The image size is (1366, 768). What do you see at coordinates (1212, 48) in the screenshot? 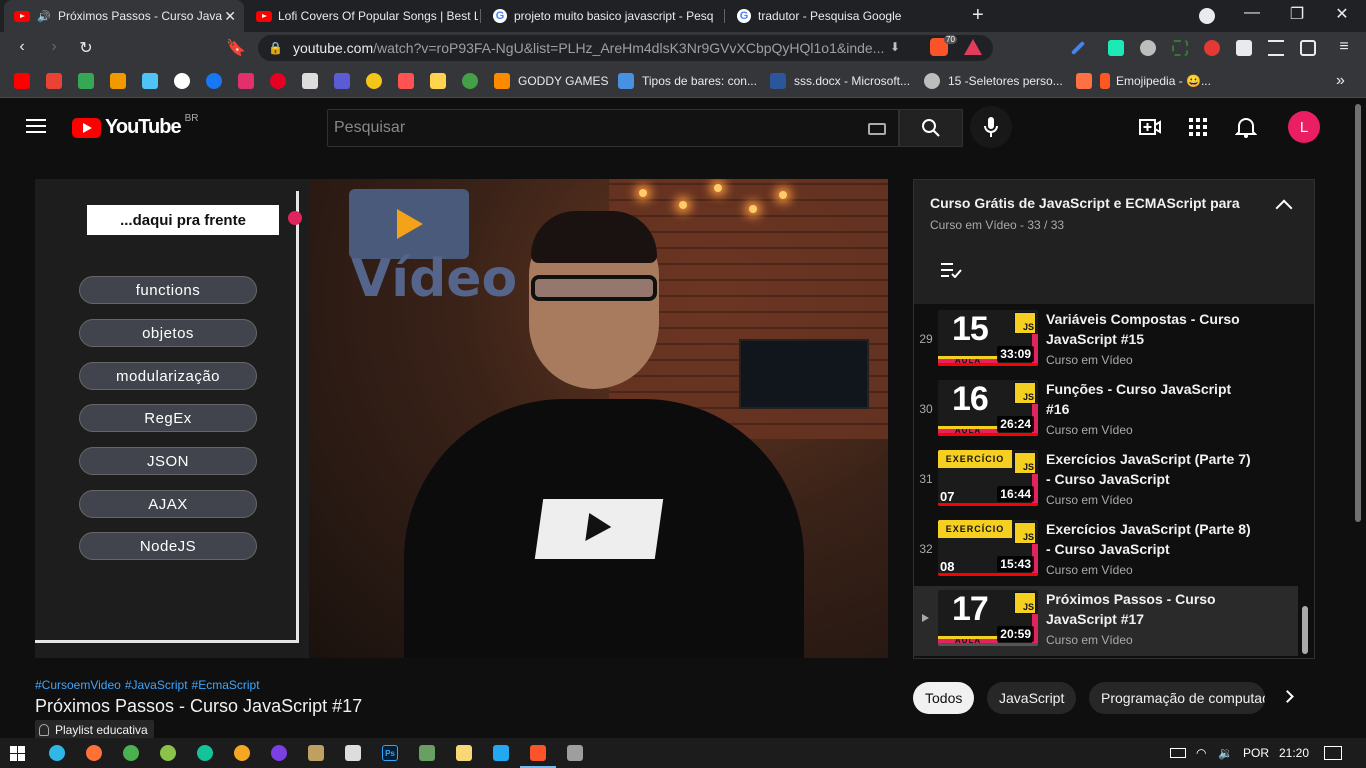
I see `video-extension-icon` at bounding box center [1212, 48].